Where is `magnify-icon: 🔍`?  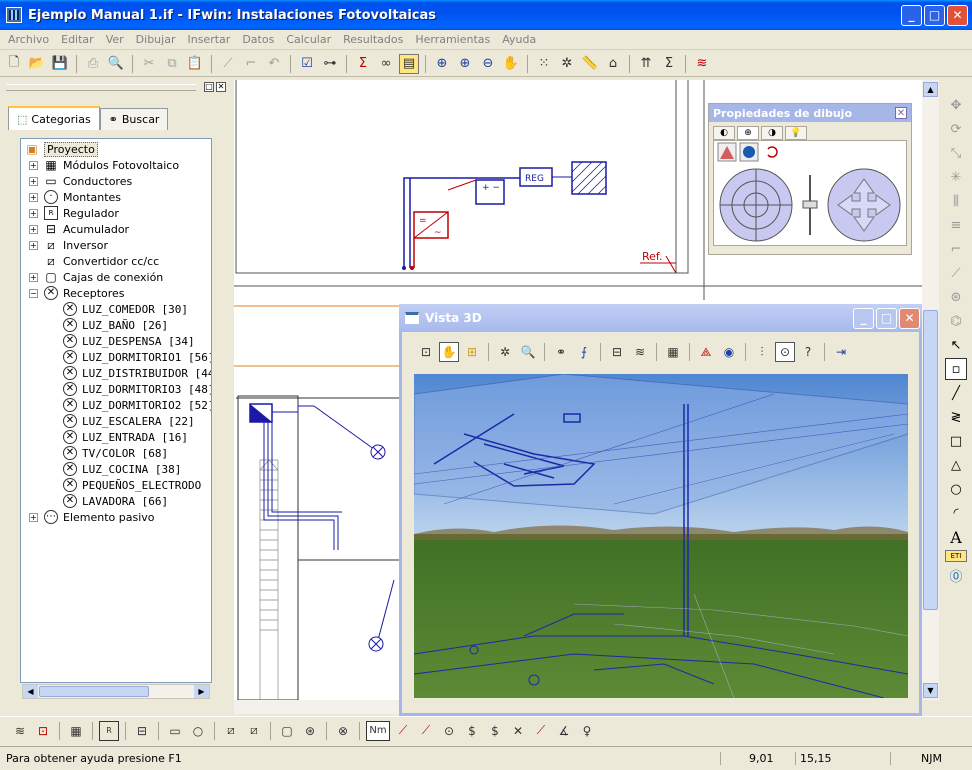
magnify-icon: 🔍 is located at coordinates (528, 352).